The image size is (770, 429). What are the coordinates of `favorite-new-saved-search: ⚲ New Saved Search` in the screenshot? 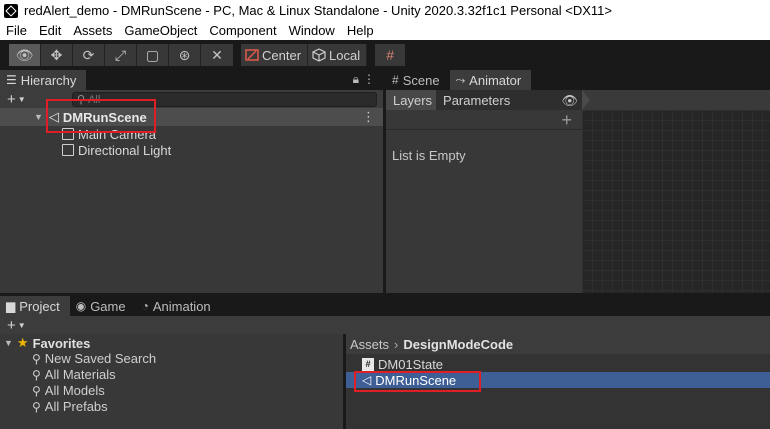 It's located at (94, 358).